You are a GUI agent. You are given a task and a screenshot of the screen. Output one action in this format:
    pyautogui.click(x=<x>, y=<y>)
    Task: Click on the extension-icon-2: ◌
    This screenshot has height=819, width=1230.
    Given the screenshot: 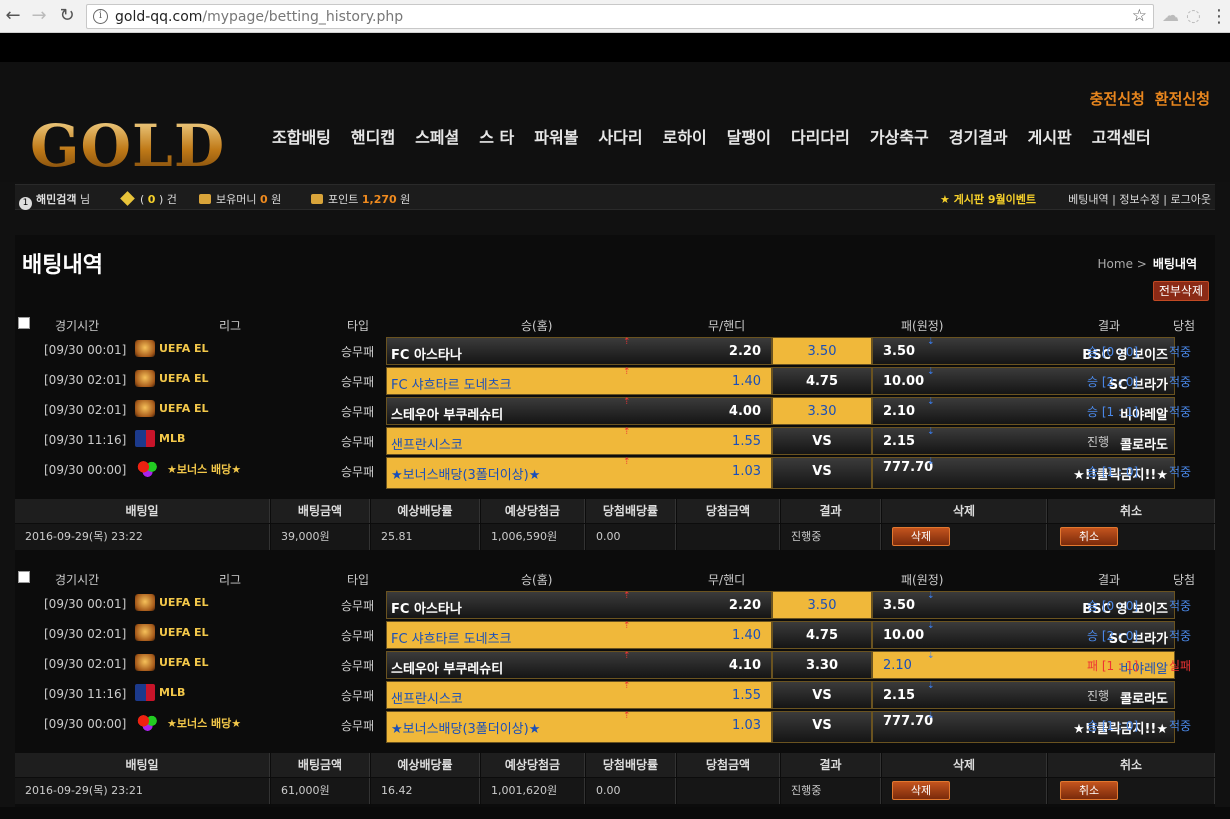 What is the action you would take?
    pyautogui.click(x=1193, y=16)
    